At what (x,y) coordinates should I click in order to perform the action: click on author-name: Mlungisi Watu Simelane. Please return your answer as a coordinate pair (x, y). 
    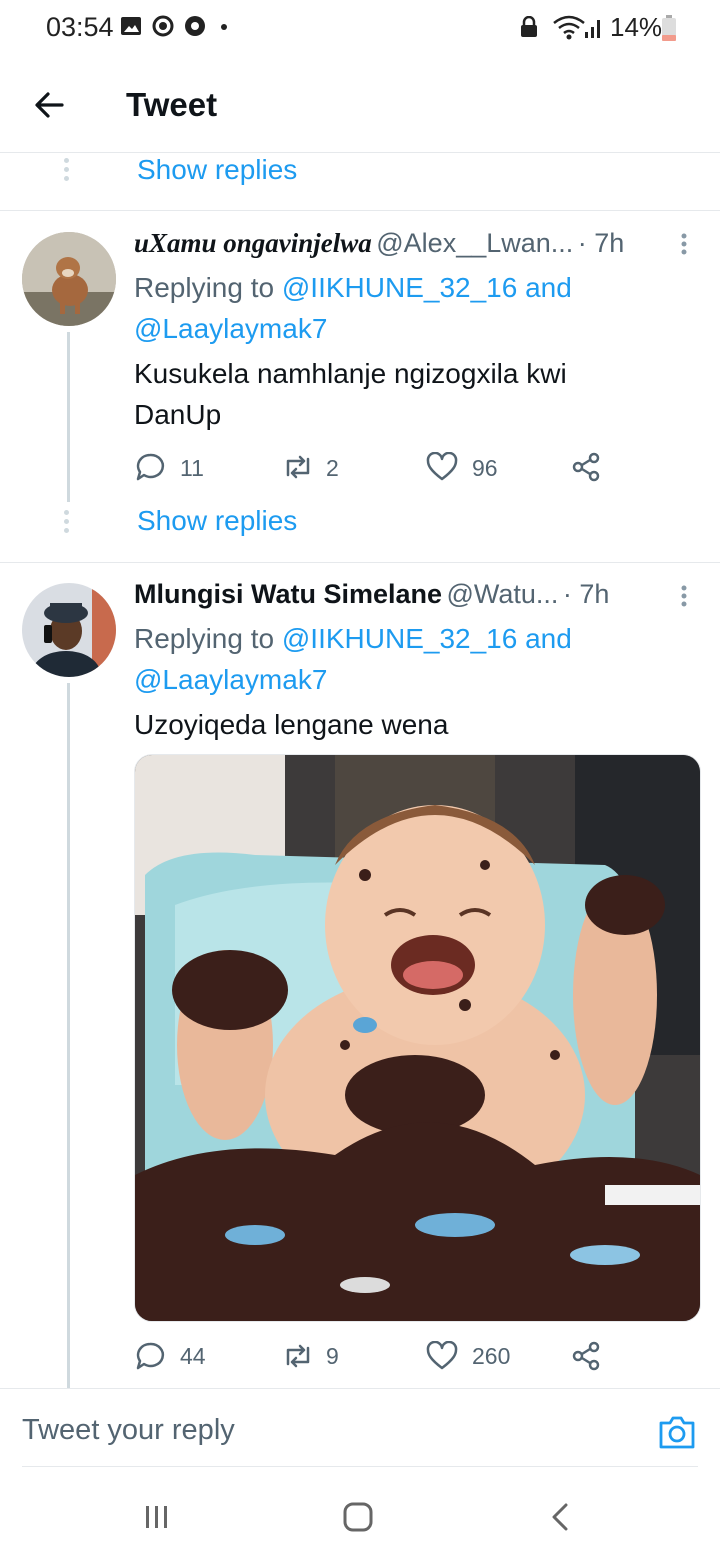
    Looking at the image, I should click on (288, 594).